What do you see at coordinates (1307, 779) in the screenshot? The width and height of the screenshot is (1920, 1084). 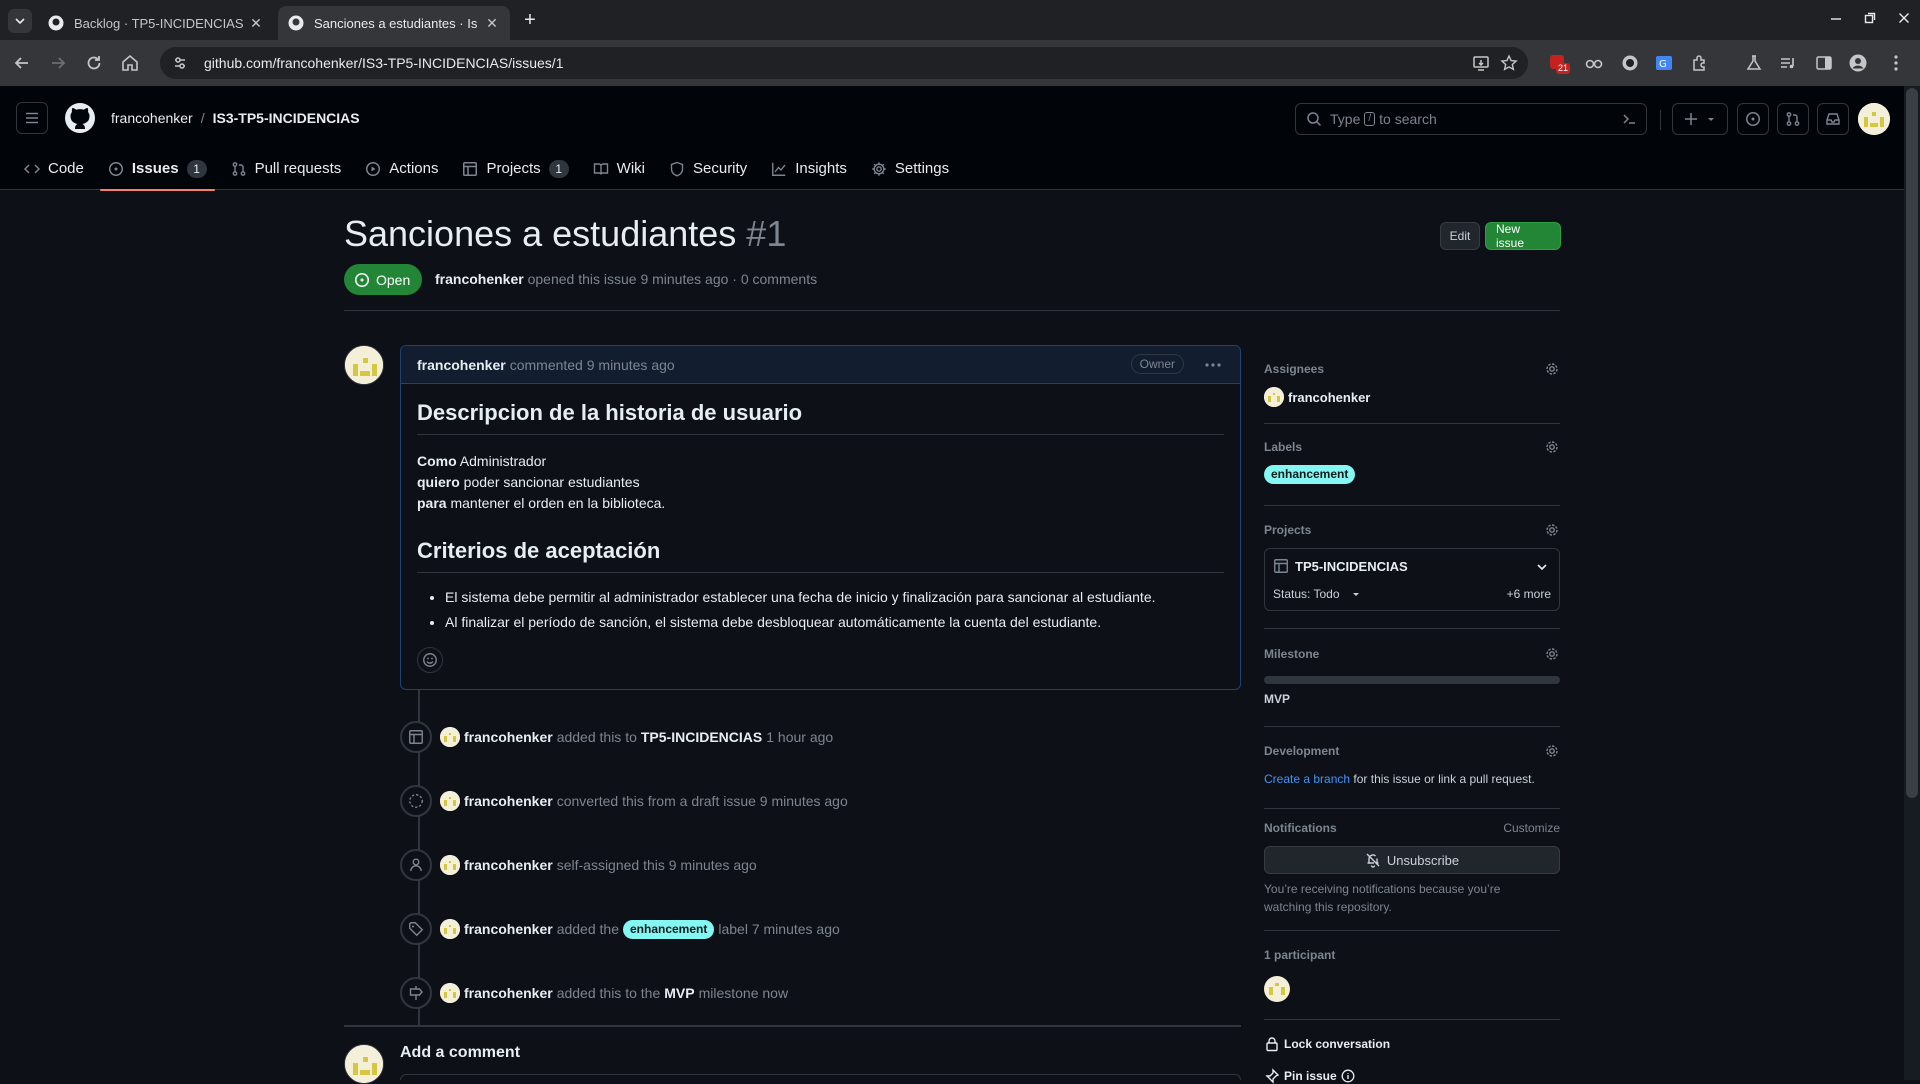 I see `create-branch-link: Create a branch` at bounding box center [1307, 779].